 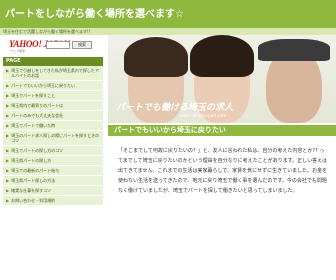 I want to click on sidebar-item: ▶ パートのみでも大丈夫な会社, so click(x=53, y=116).